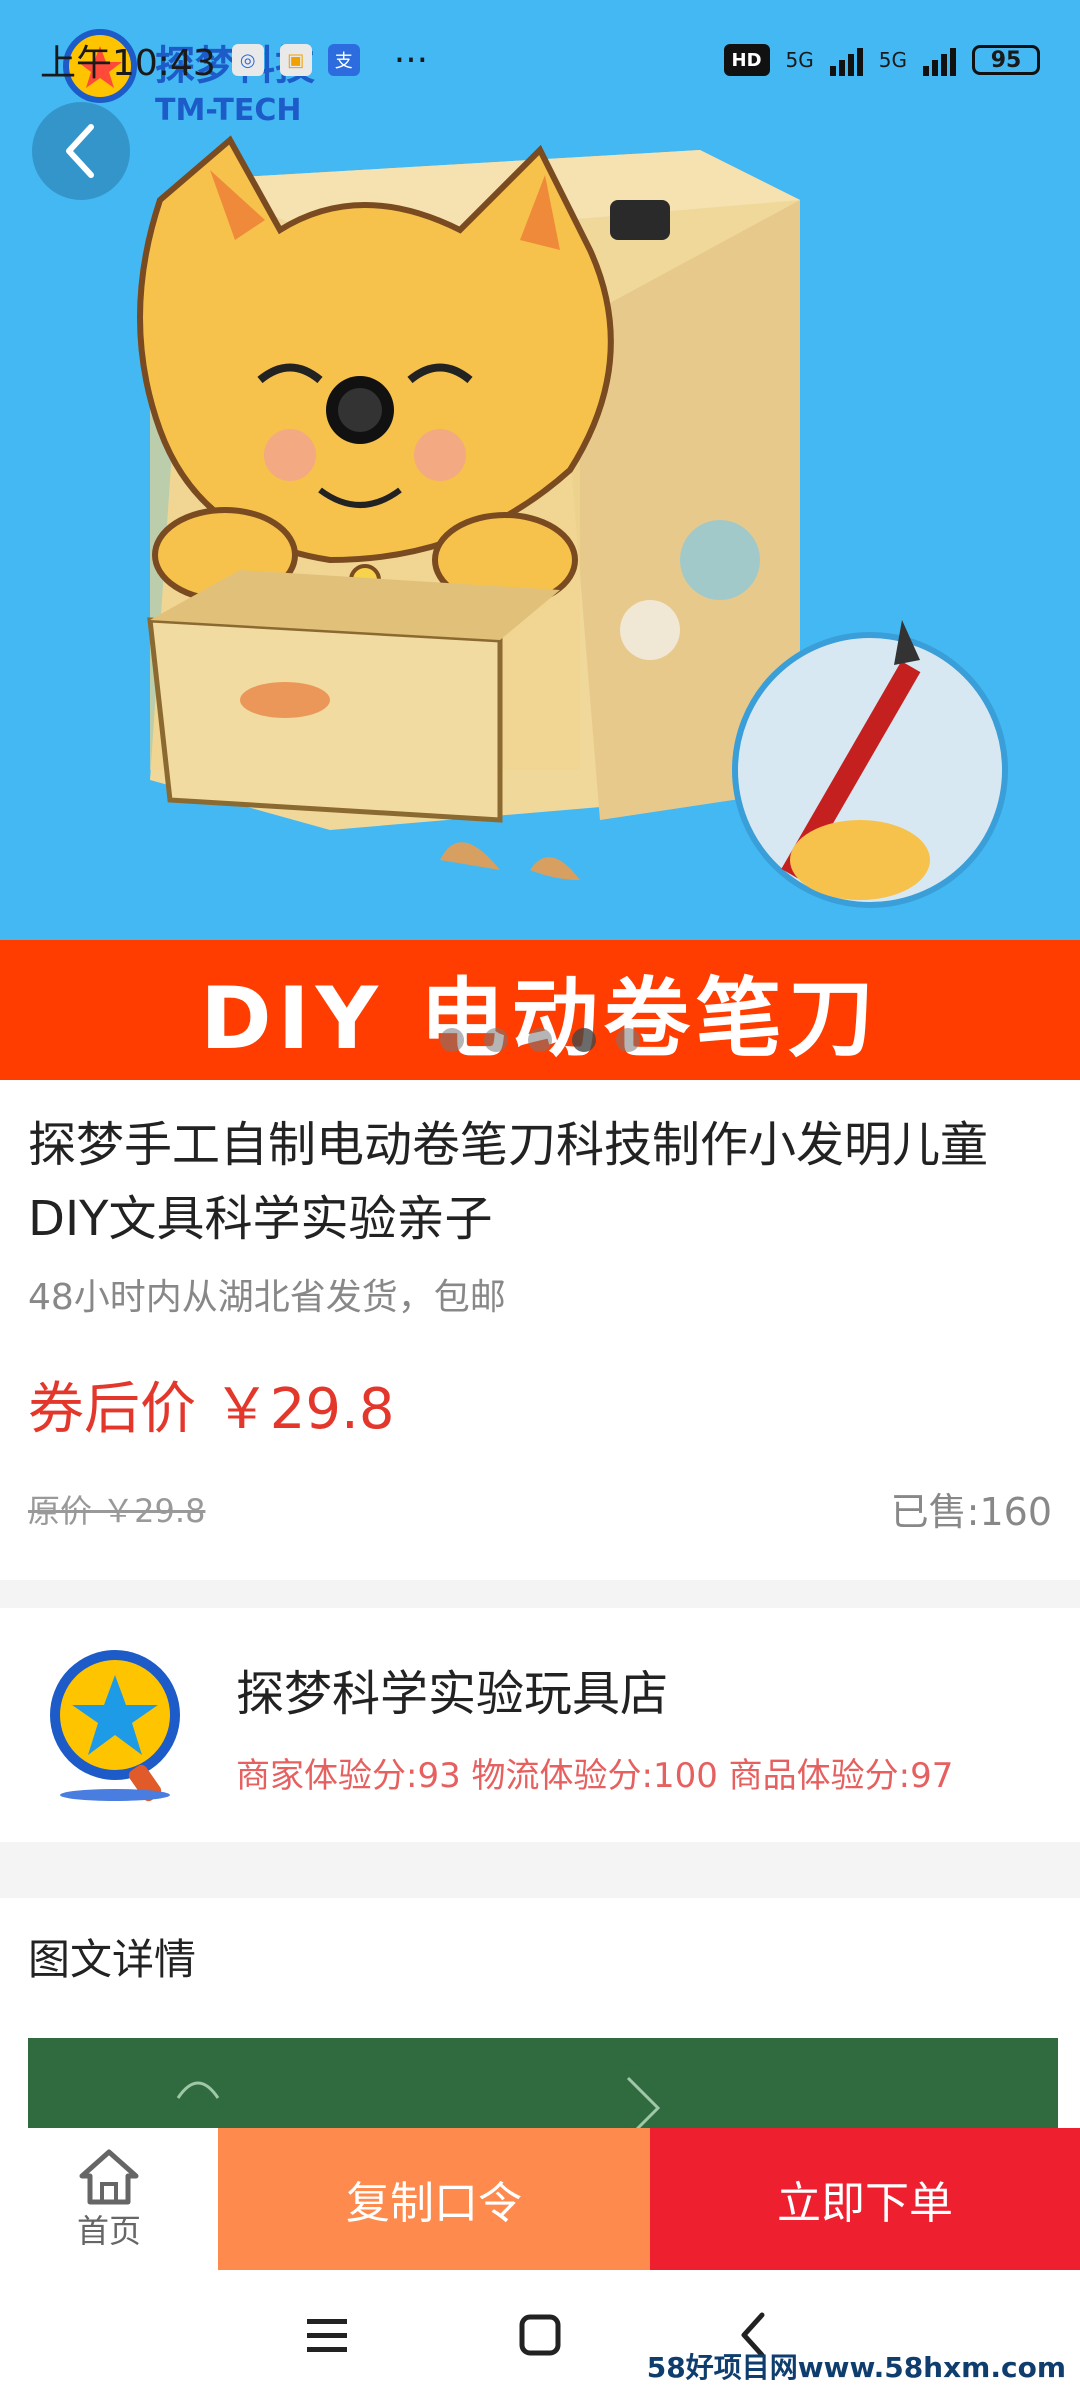 The image size is (1080, 2400). What do you see at coordinates (452, 1693) in the screenshot?
I see `store-name: 探梦科学实验玩具店` at bounding box center [452, 1693].